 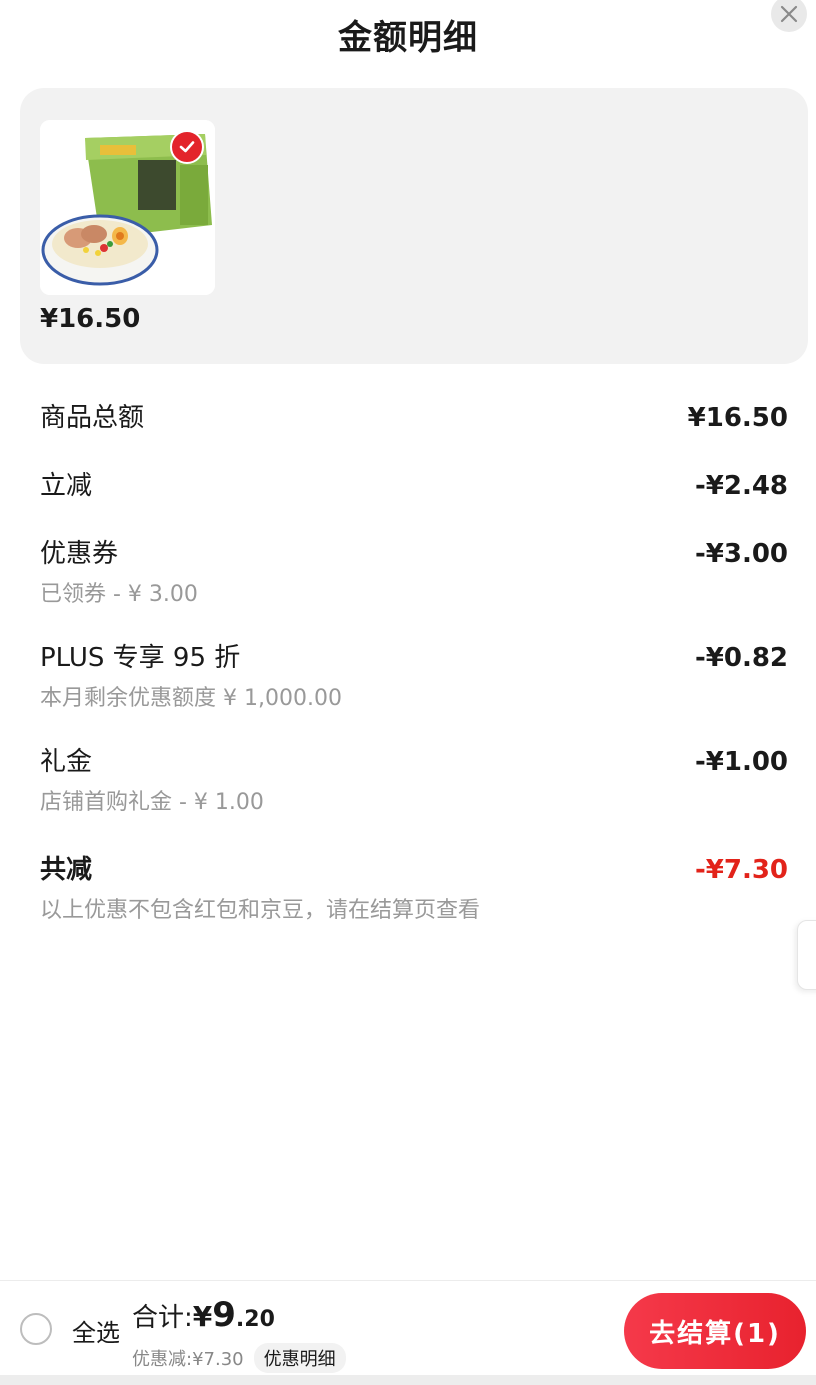 I want to click on row-plus-discount: PLUS 专享 95 折 -¥0.82 本月剩余优惠额度 ¥ 1,000.00, so click(x=414, y=687).